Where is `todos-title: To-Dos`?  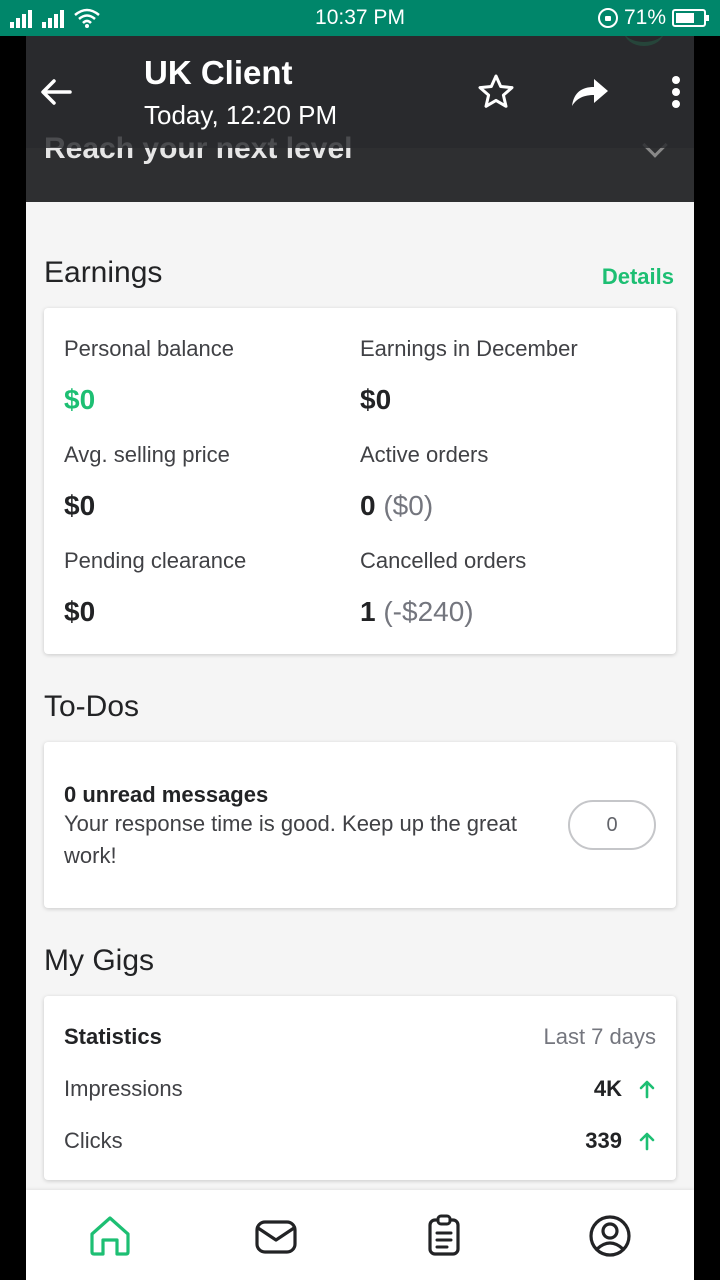 todos-title: To-Dos is located at coordinates (92, 706).